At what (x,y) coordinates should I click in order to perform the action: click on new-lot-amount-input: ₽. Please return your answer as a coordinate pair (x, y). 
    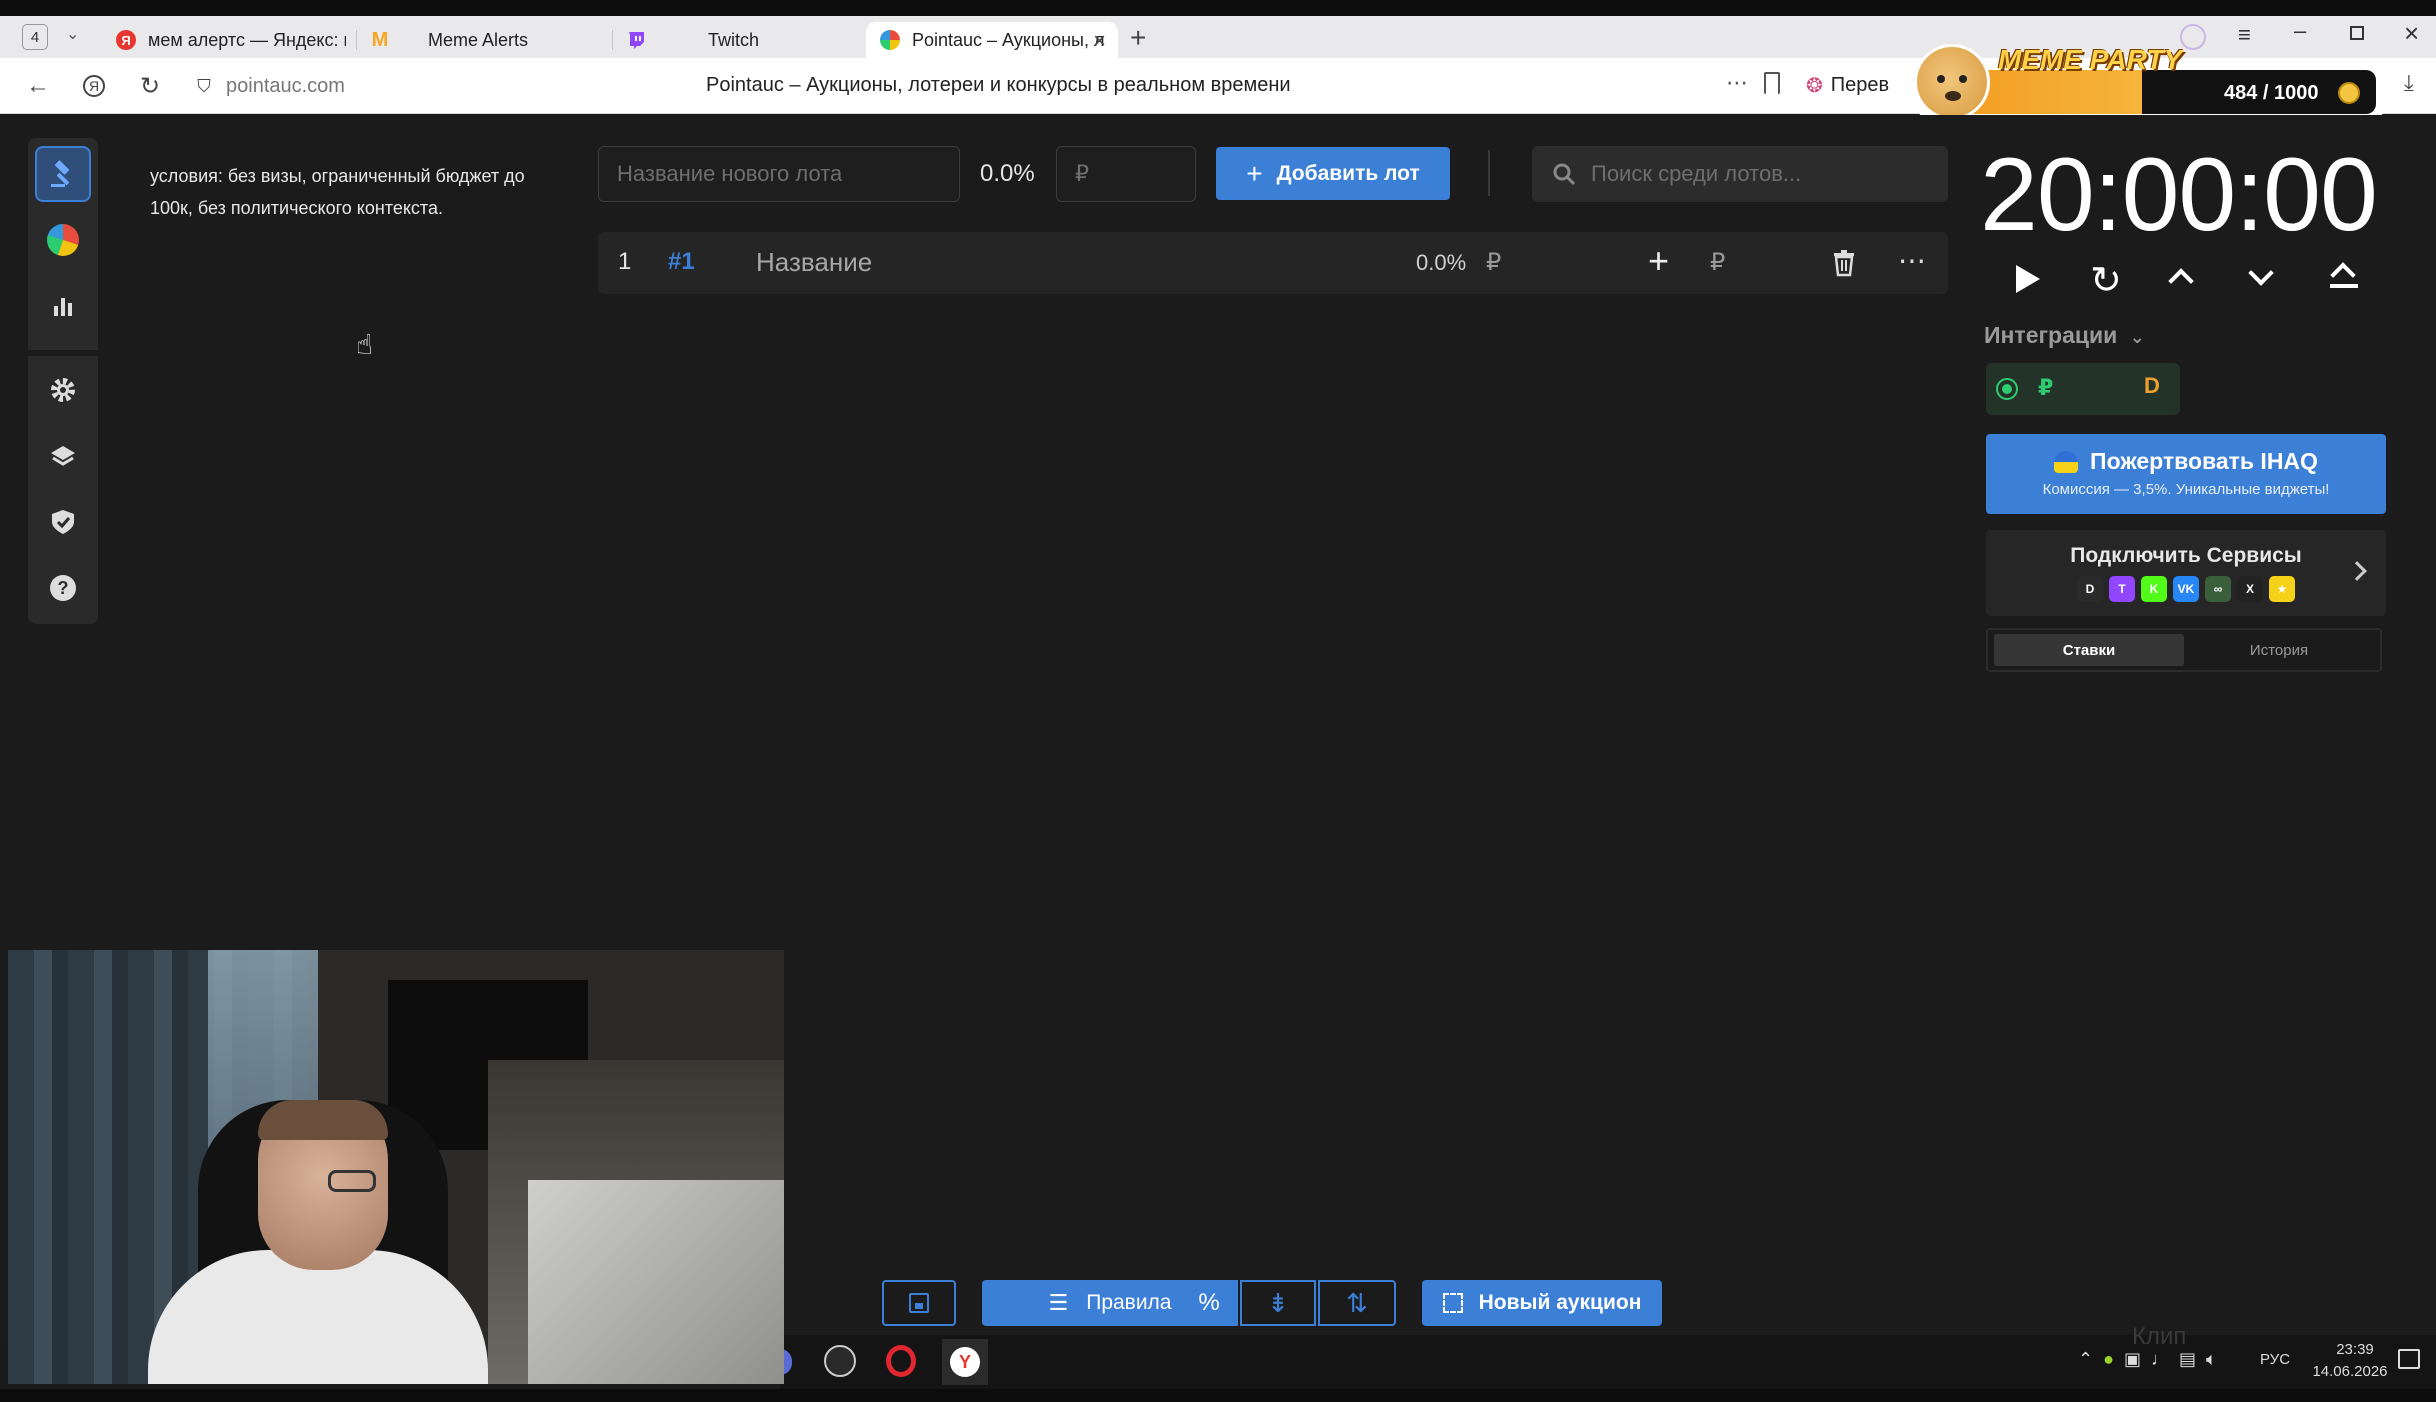
    Looking at the image, I should click on (1126, 174).